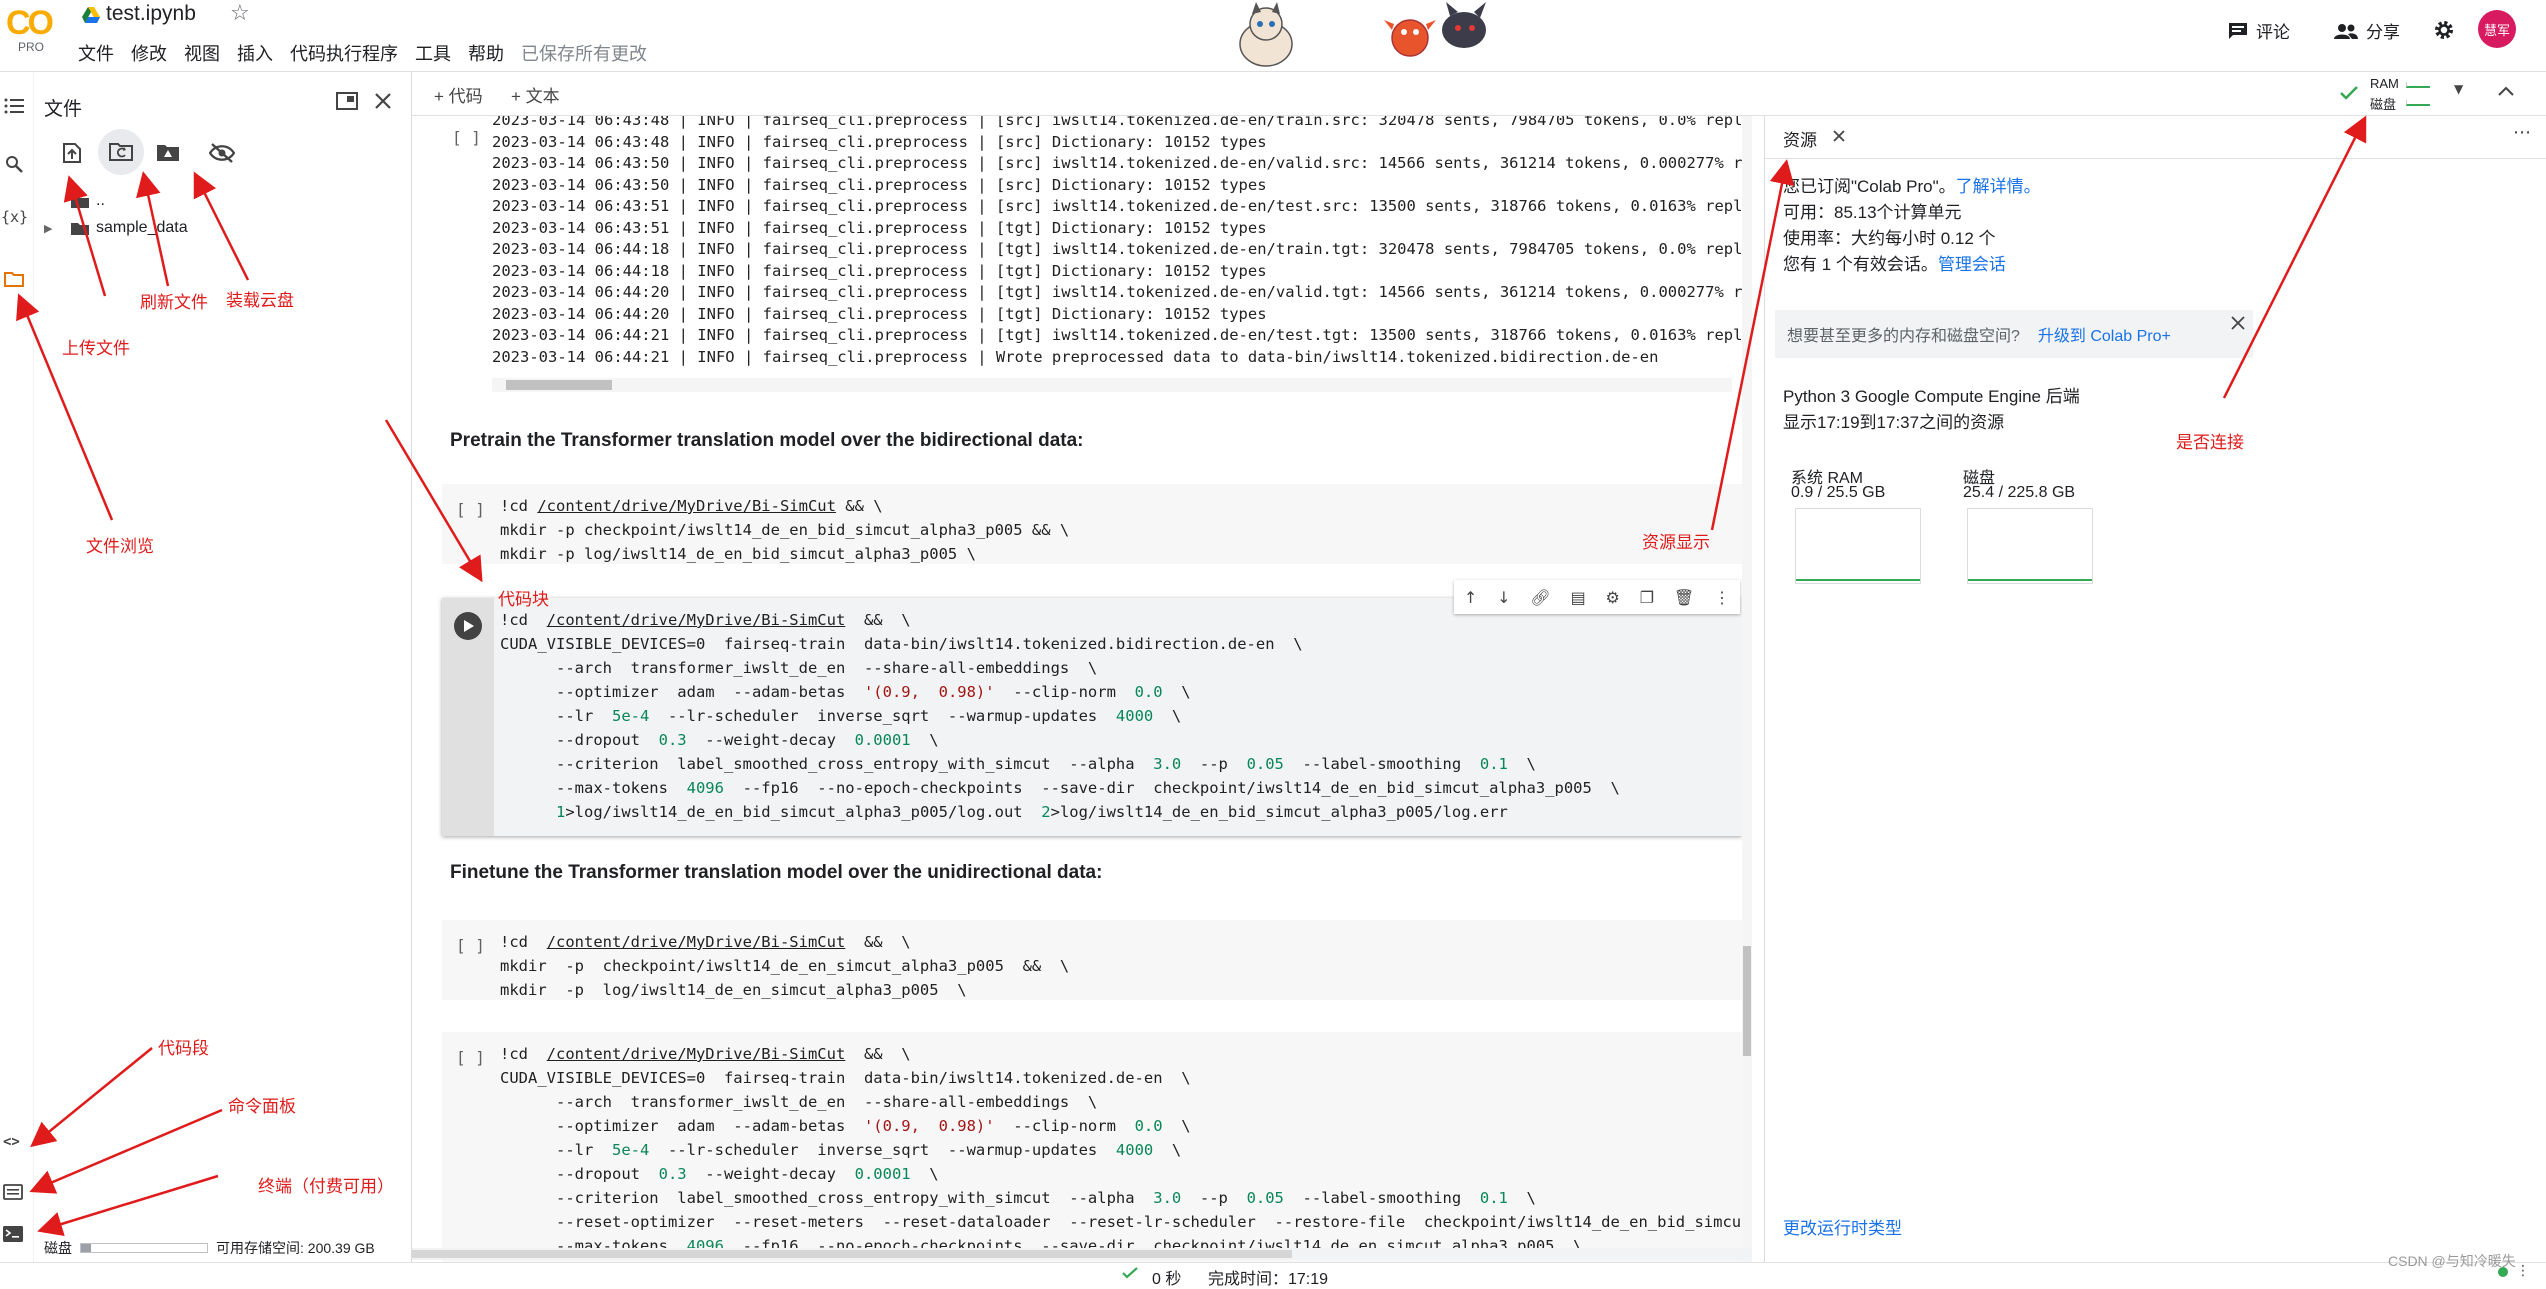 Image resolution: width=2546 pixels, height=1289 pixels. What do you see at coordinates (14, 279) in the screenshot?
I see `folder-icon` at bounding box center [14, 279].